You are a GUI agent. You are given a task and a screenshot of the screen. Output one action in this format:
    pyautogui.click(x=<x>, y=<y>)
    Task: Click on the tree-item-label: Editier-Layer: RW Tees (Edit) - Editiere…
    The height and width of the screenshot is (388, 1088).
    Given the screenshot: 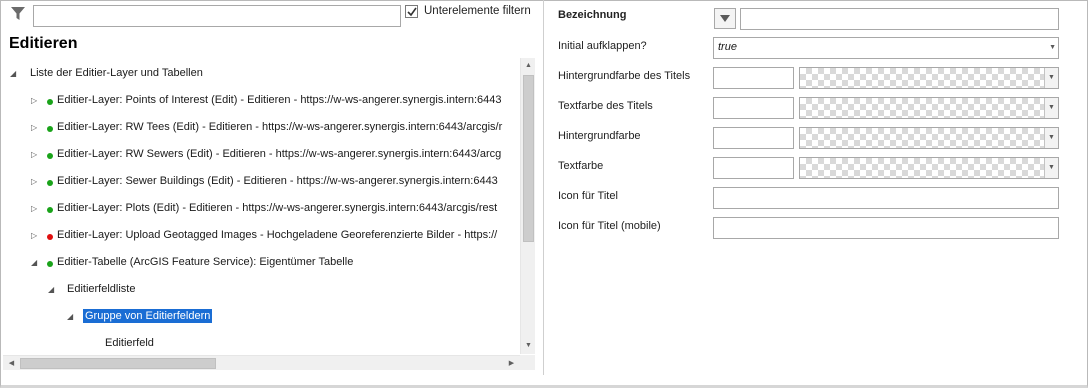 What is the action you would take?
    pyautogui.click(x=280, y=127)
    